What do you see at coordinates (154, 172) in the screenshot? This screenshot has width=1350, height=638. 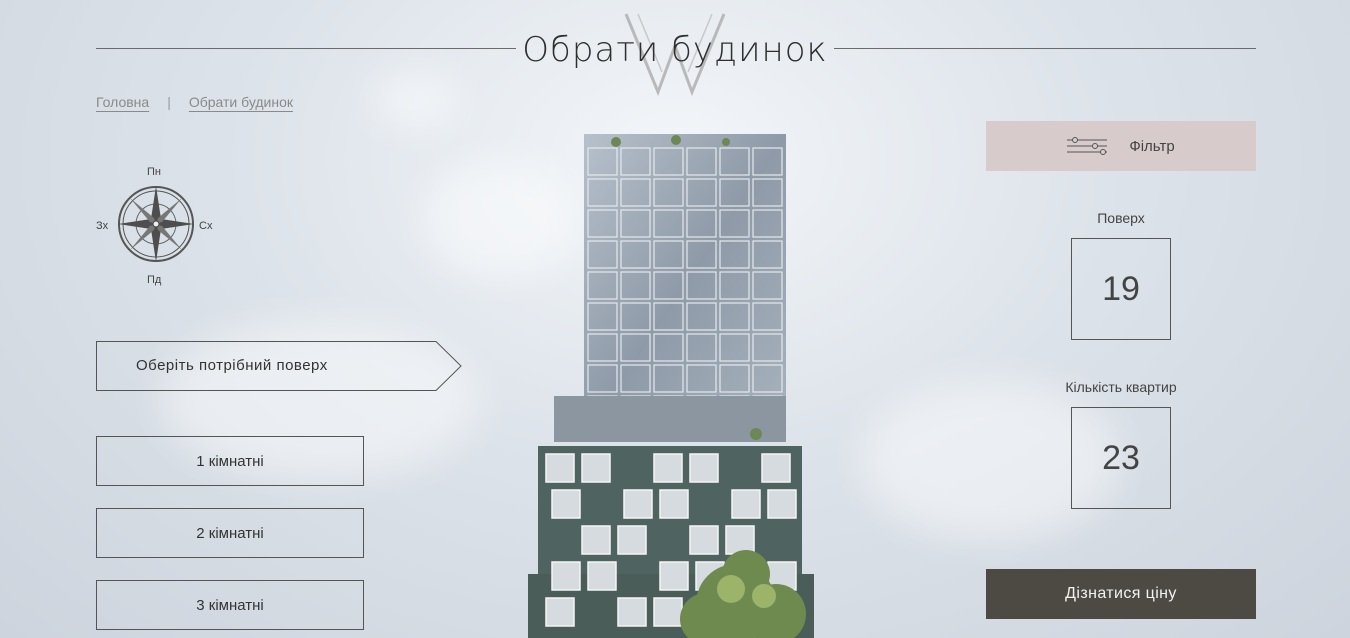 I see `compass-north-label: Пн` at bounding box center [154, 172].